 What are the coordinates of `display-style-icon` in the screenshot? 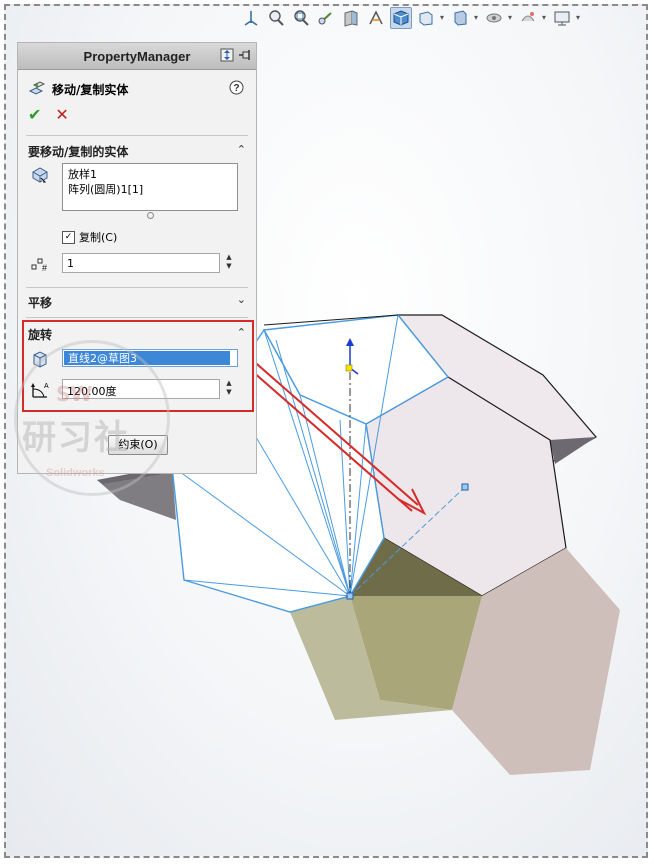 It's located at (426, 18).